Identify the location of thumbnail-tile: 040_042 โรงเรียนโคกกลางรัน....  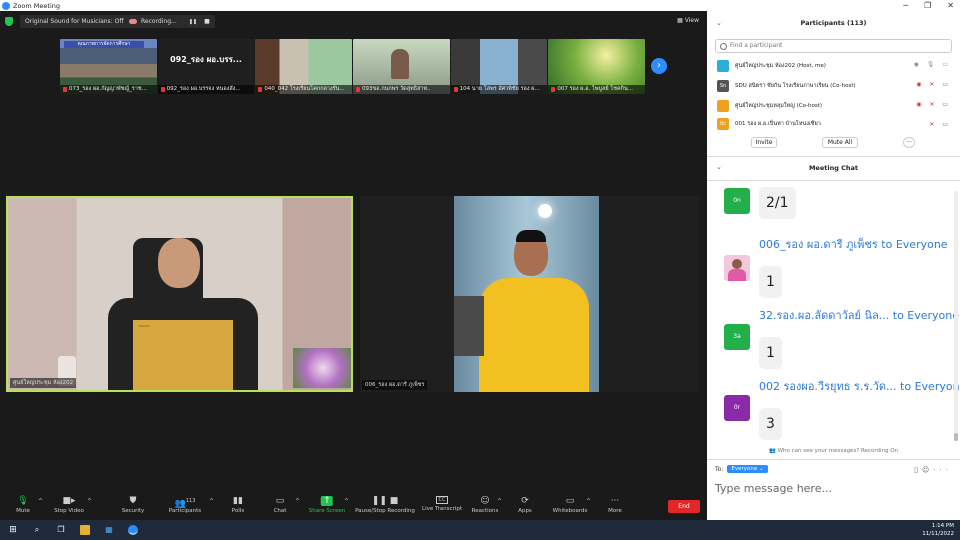
(304, 66).